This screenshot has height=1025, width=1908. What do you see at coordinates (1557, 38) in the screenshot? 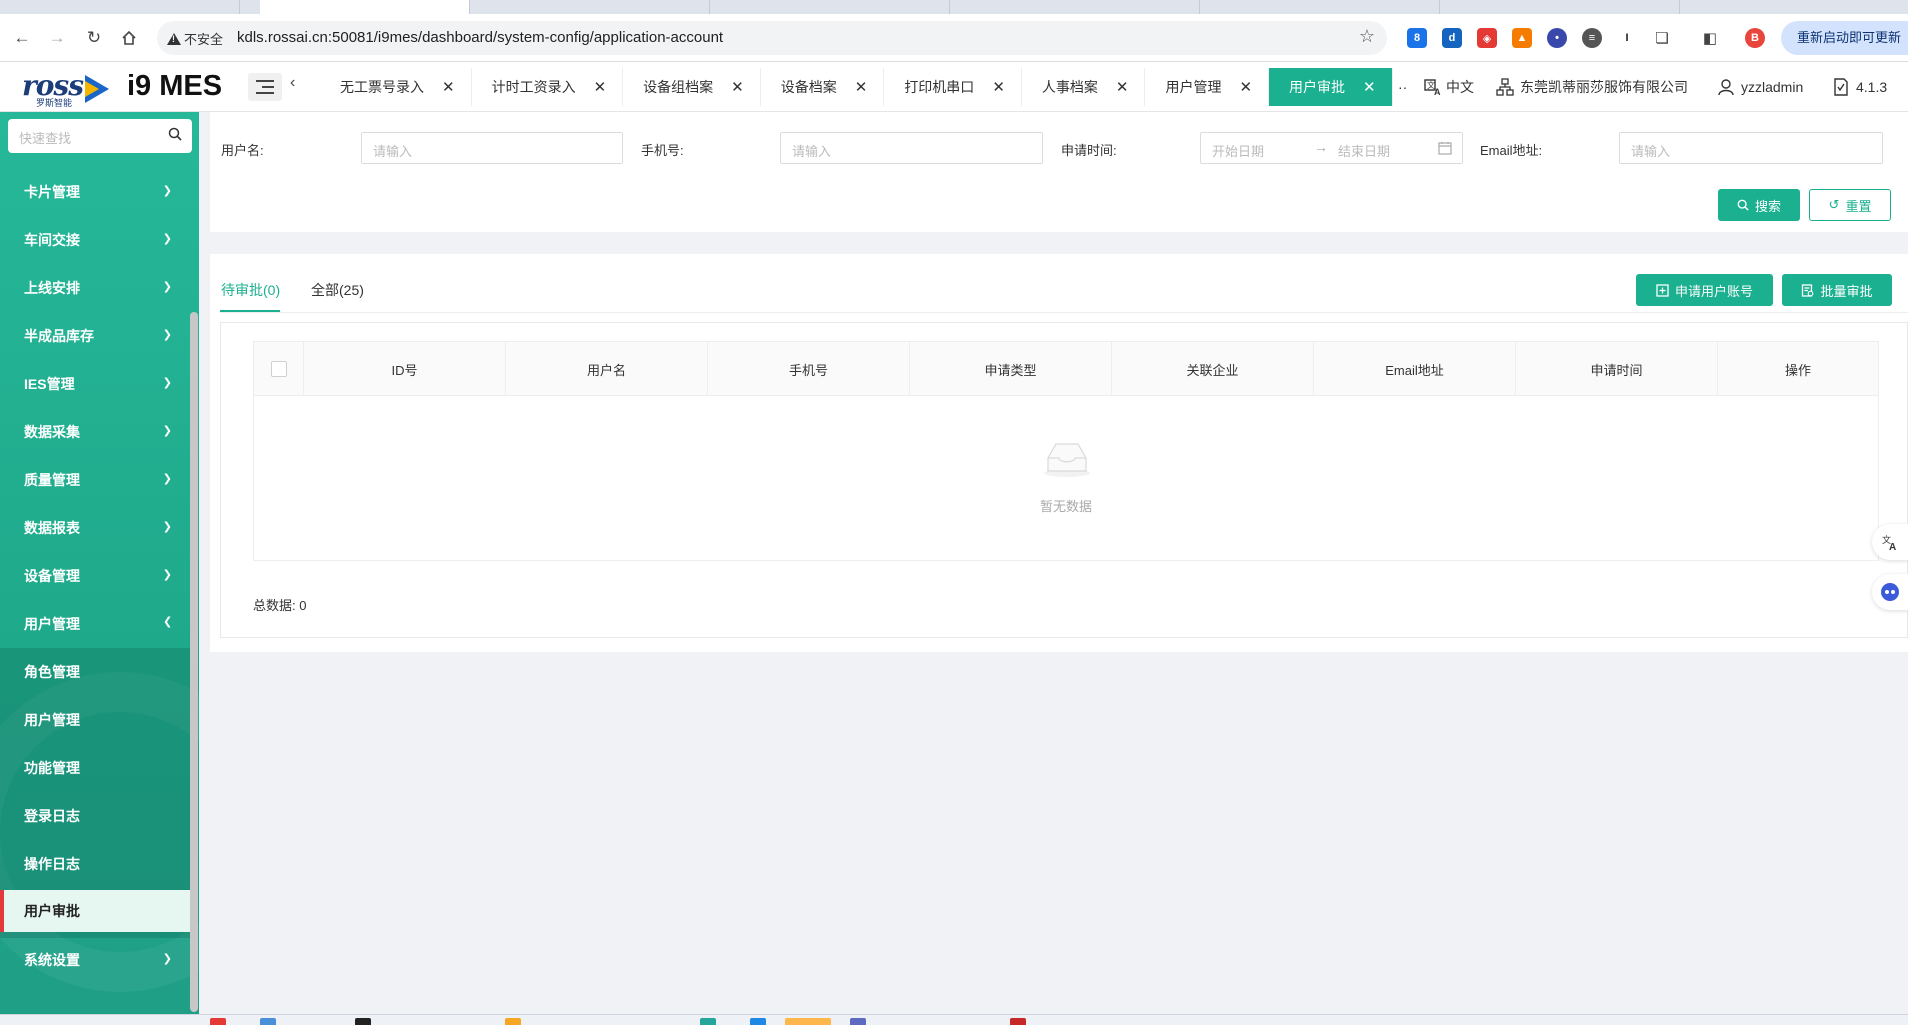
I see `extension-icon: •` at bounding box center [1557, 38].